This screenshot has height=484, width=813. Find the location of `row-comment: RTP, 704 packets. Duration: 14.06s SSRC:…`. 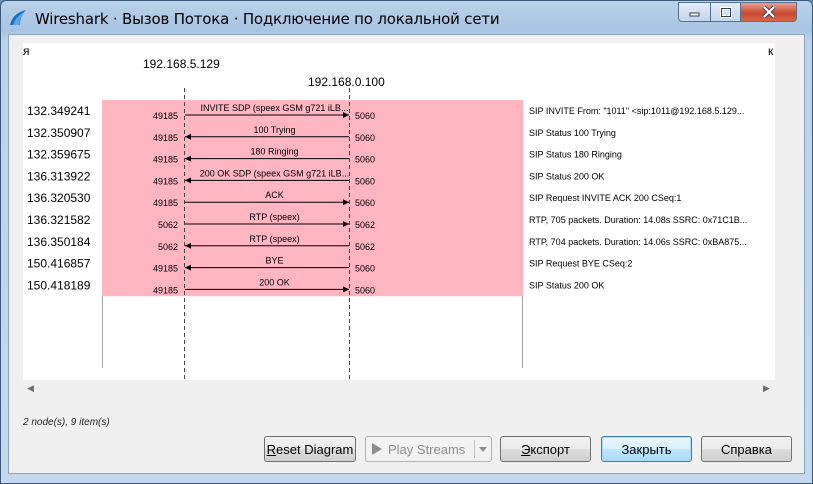

row-comment: RTP, 704 packets. Duration: 14.06s SSRC:… is located at coordinates (638, 242).